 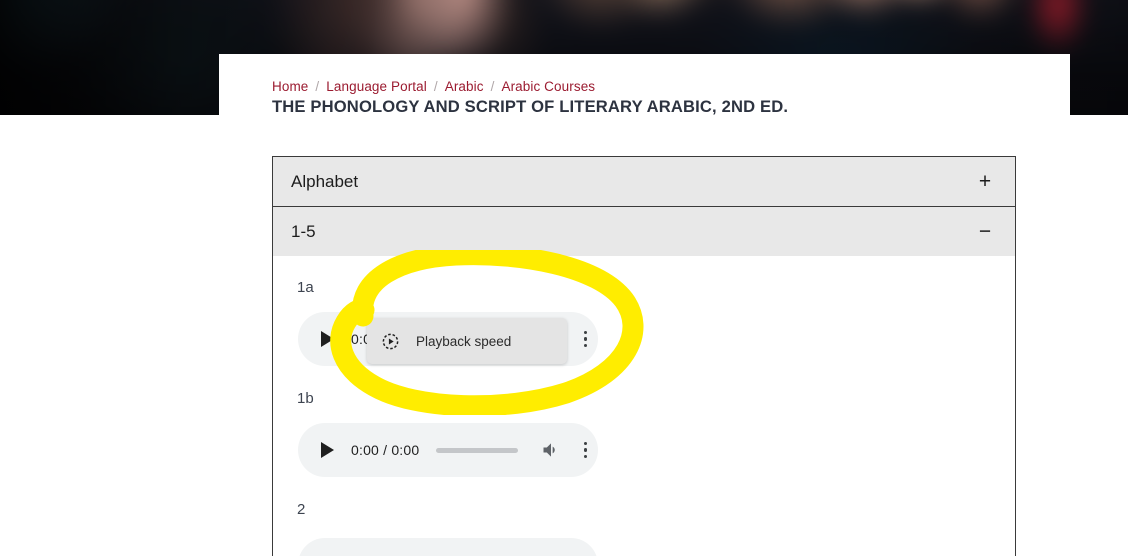 I want to click on accordion-title-alphabet: Alphabet, so click(x=325, y=181).